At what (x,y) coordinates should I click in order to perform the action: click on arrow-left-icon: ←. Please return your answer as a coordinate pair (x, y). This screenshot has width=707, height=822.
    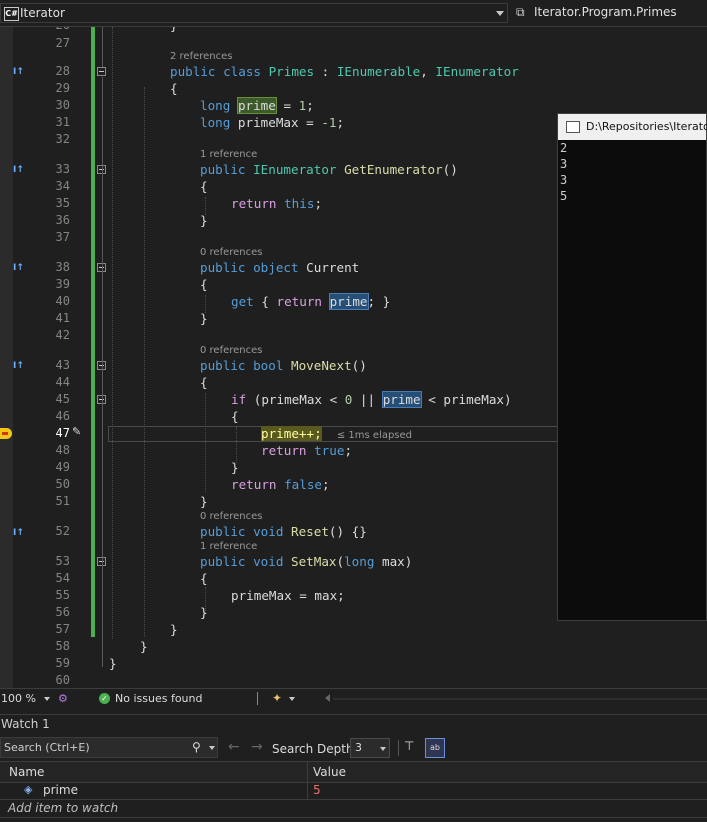
    Looking at the image, I should click on (234, 747).